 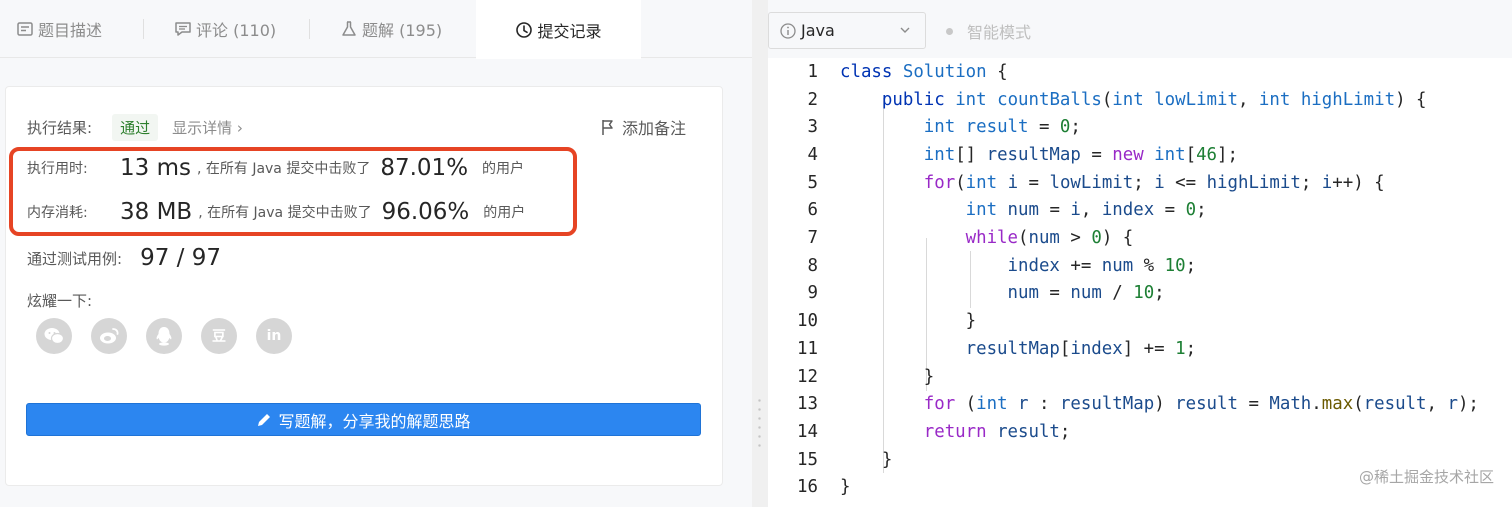 What do you see at coordinates (1081, 348) in the screenshot?
I see `code-text: resultMap[index] += 1;` at bounding box center [1081, 348].